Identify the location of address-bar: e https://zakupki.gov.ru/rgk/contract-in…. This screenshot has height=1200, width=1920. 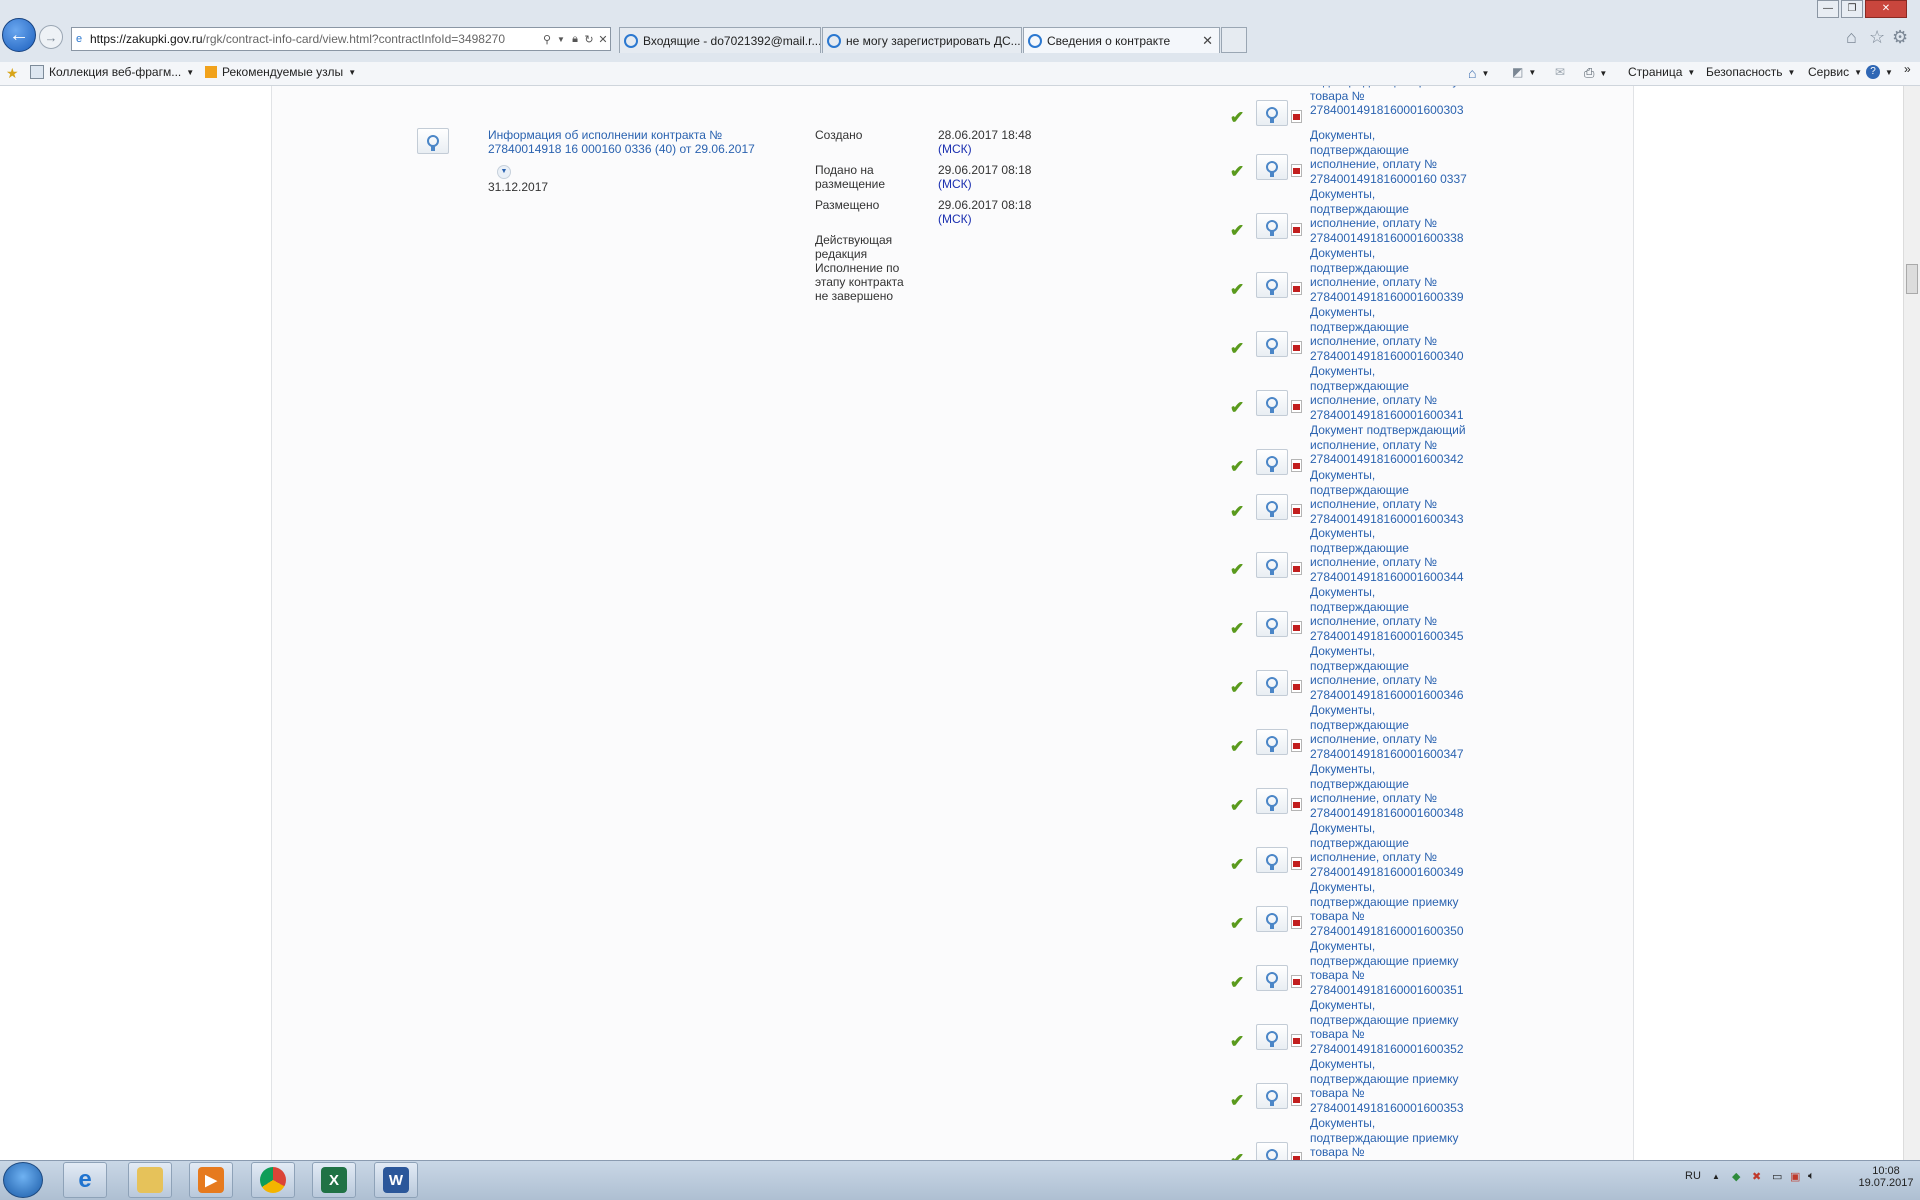
(341, 39).